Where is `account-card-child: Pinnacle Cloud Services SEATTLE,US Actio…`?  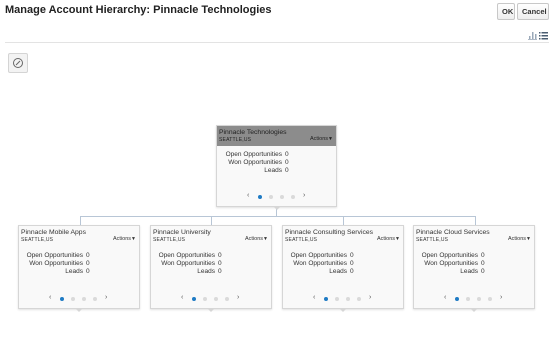
account-card-child: Pinnacle Cloud Services SEATTLE,US Actio… is located at coordinates (474, 268).